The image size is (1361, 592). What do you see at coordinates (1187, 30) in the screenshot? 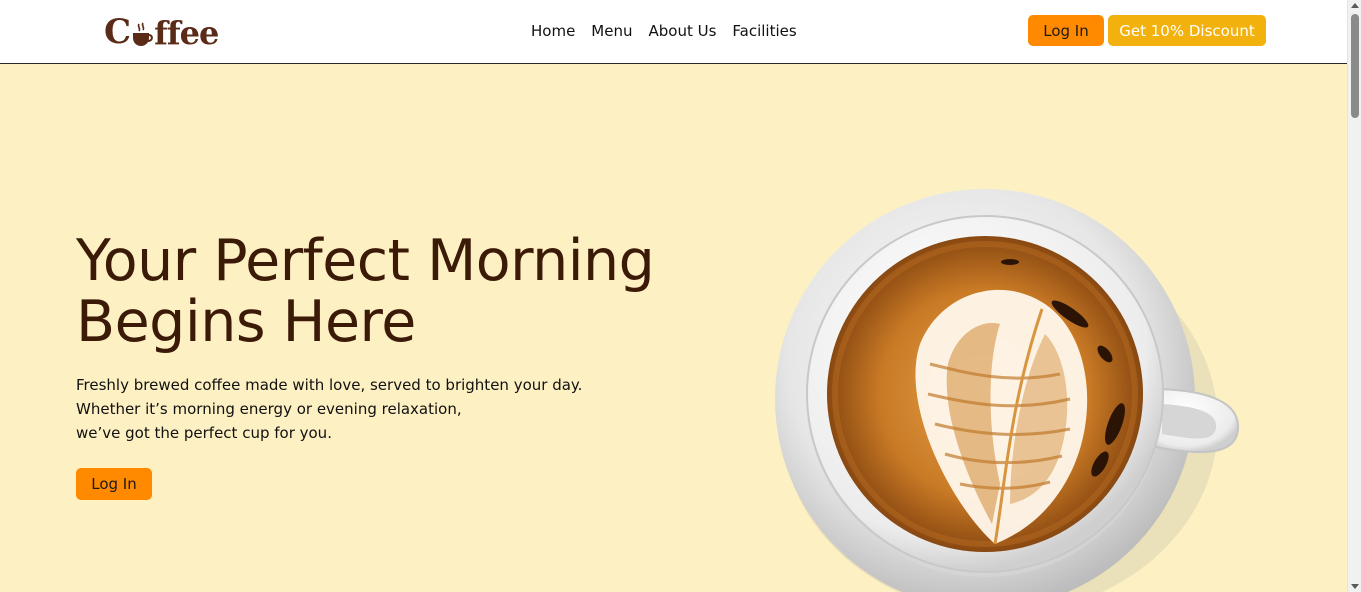
I see `discount-button: Get 10% Discount` at bounding box center [1187, 30].